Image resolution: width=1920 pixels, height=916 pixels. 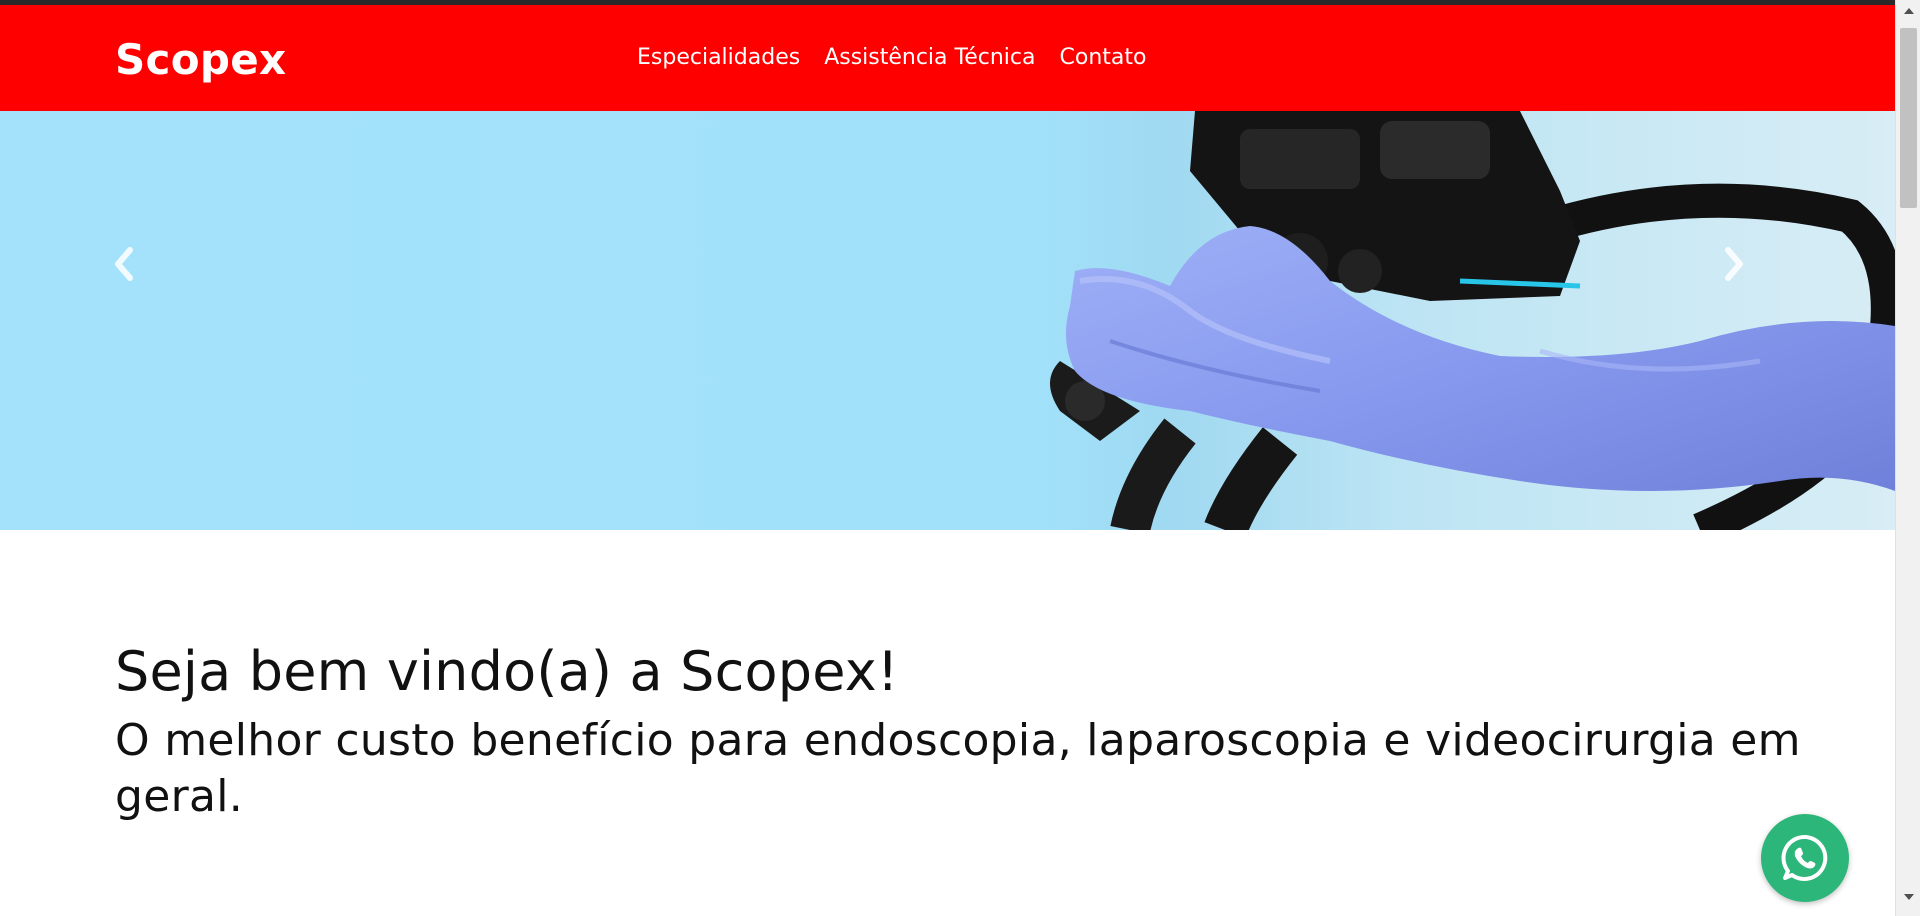 I want to click on nav-assistencia-tecnica: Assistência Técnica, so click(x=929, y=57).